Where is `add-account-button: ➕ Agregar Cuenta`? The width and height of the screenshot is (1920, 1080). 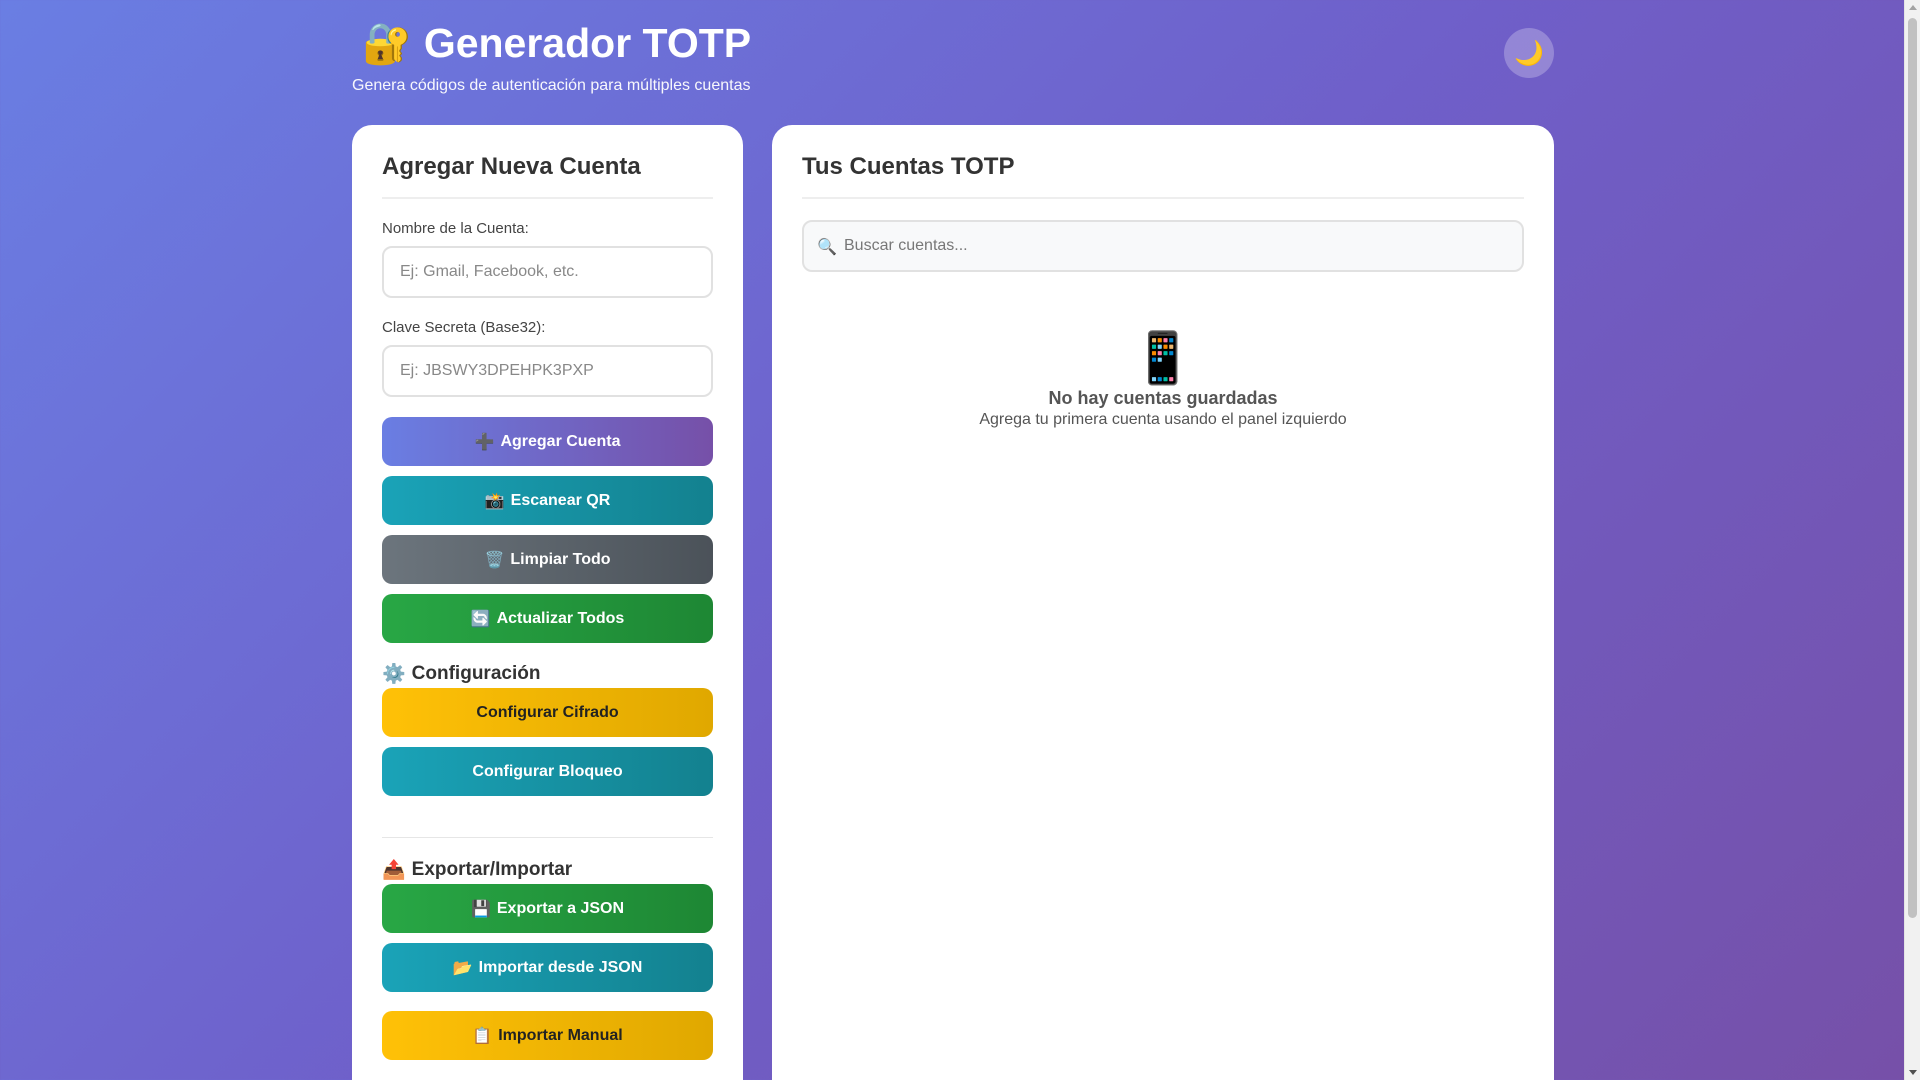 add-account-button: ➕ Agregar Cuenta is located at coordinates (547, 441).